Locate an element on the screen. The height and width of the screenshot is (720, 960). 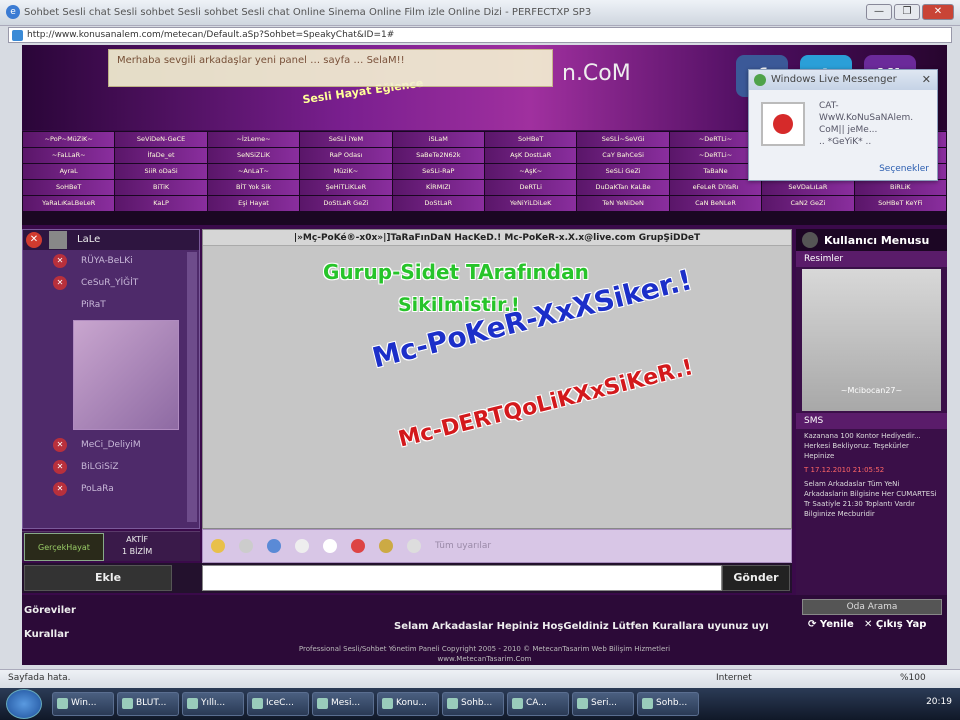
logout-button: ✕ Çıkış Yap is located at coordinates (895, 624).